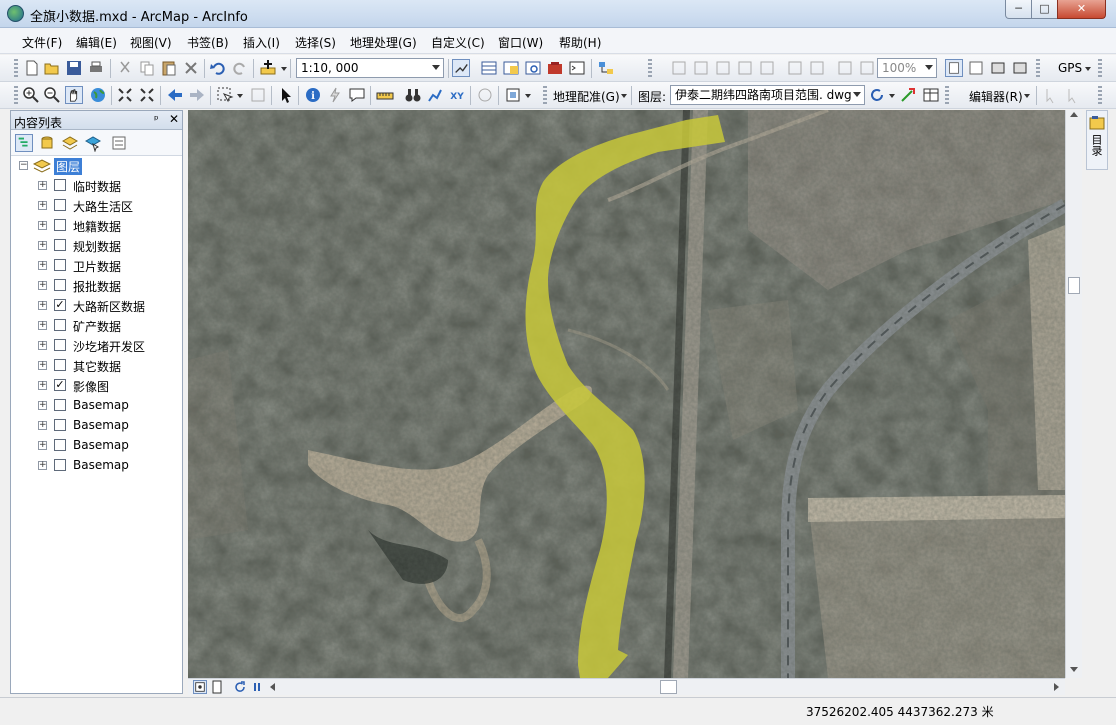 This screenshot has height=725, width=1116. Describe the element at coordinates (91, 386) in the screenshot. I see `layer-name: 影像图` at that location.